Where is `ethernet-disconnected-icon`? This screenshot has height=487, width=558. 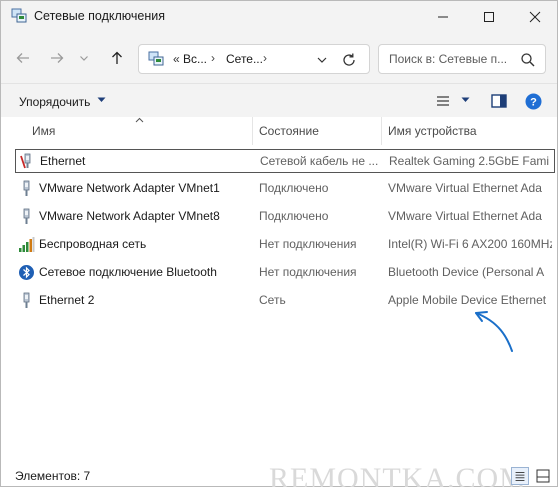 ethernet-disconnected-icon is located at coordinates (25, 161).